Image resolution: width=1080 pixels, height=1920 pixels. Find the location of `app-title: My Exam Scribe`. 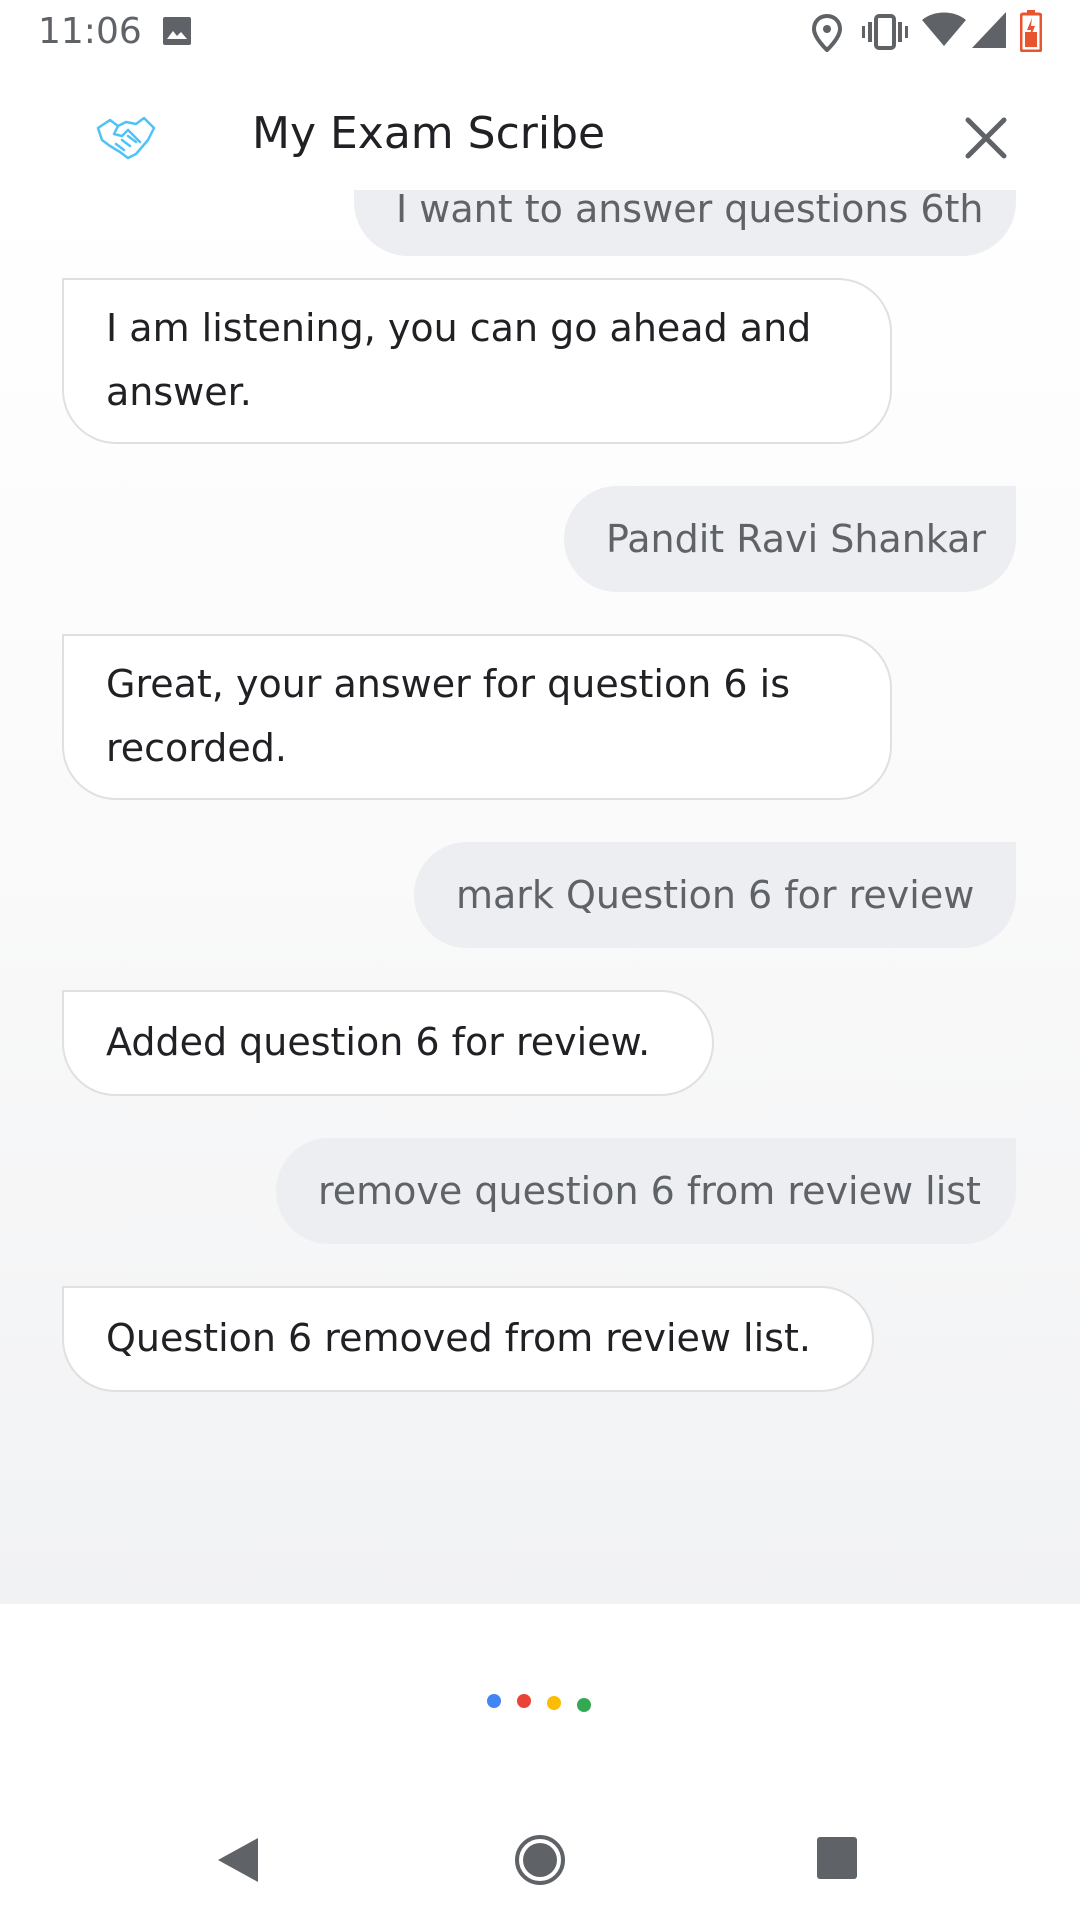

app-title: My Exam Scribe is located at coordinates (429, 133).